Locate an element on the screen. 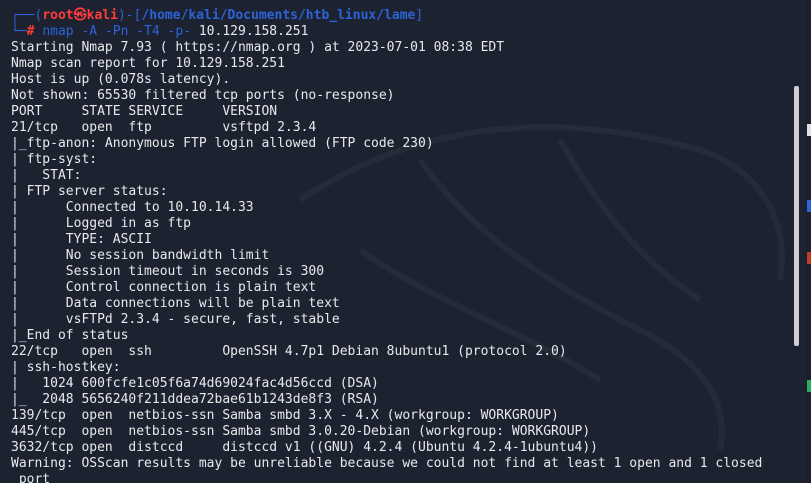 This screenshot has width=811, height=483. background-window-edge is located at coordinates (808, 241).